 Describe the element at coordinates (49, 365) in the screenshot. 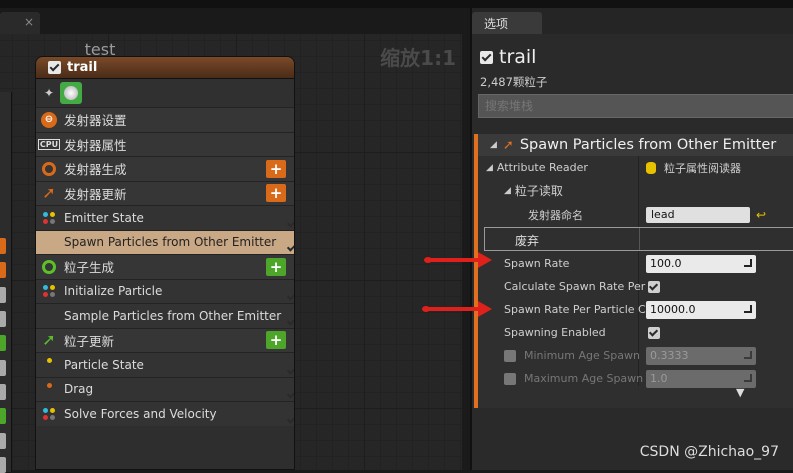

I see `yellow-dot-icon` at that location.